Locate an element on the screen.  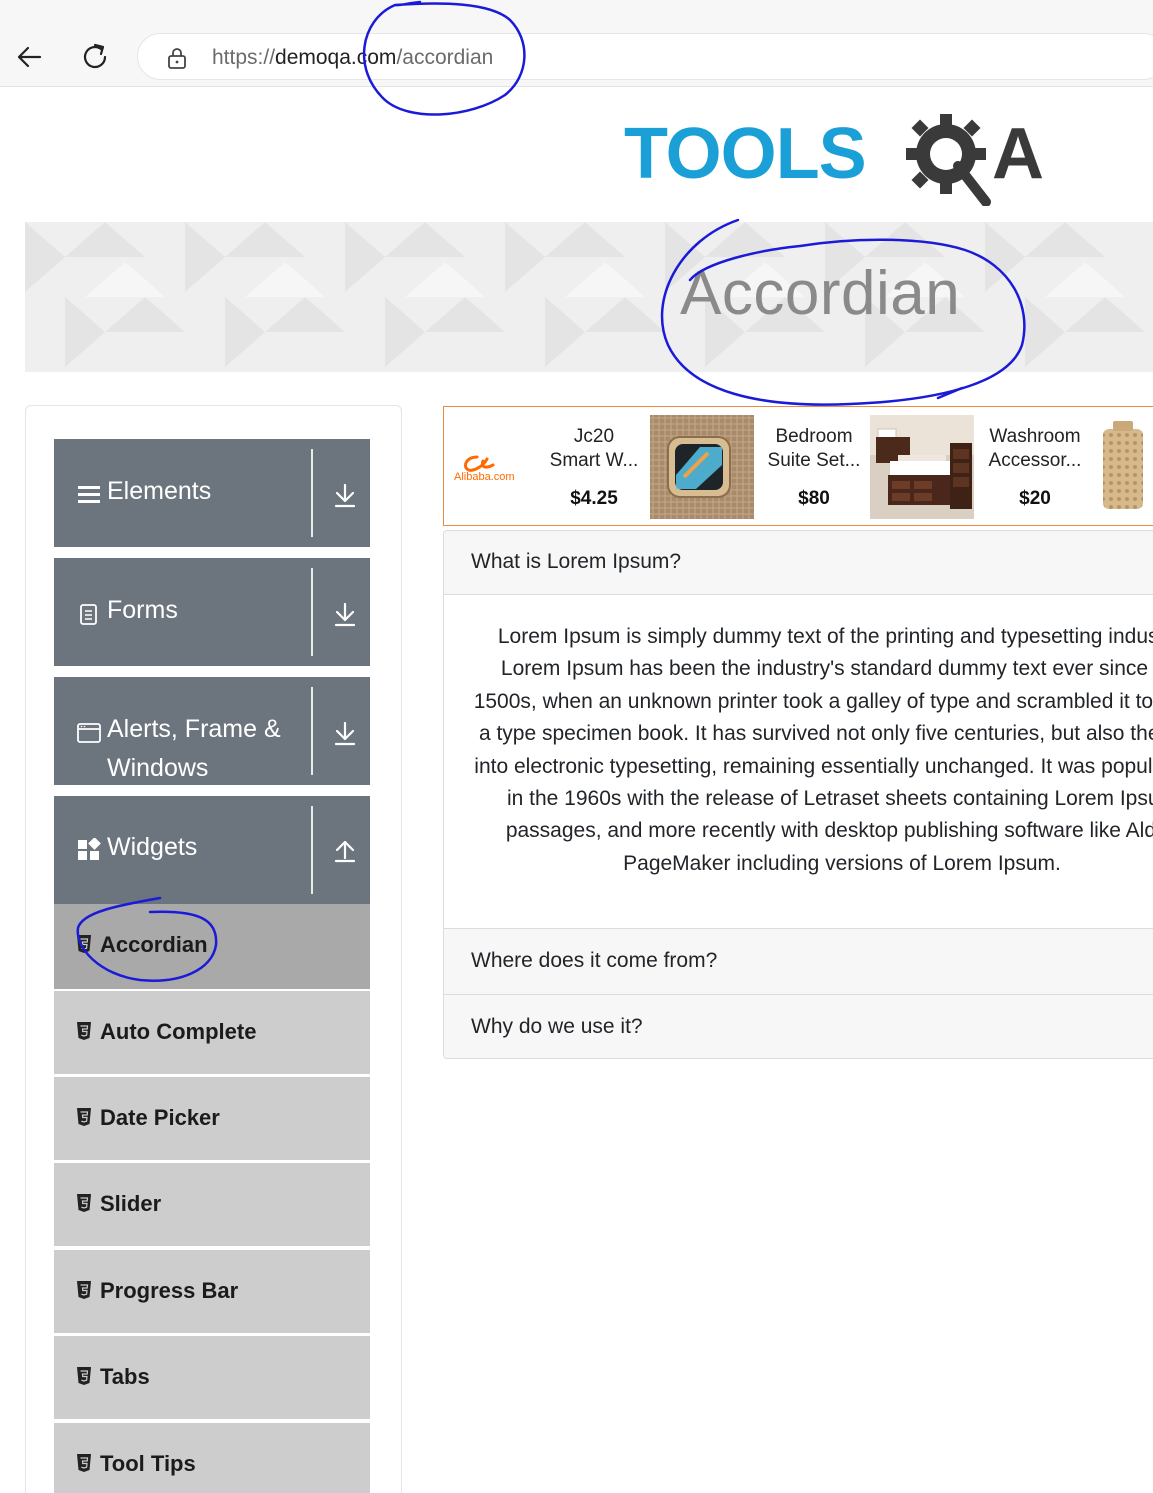
upload-arrow-icon is located at coordinates (345, 850).